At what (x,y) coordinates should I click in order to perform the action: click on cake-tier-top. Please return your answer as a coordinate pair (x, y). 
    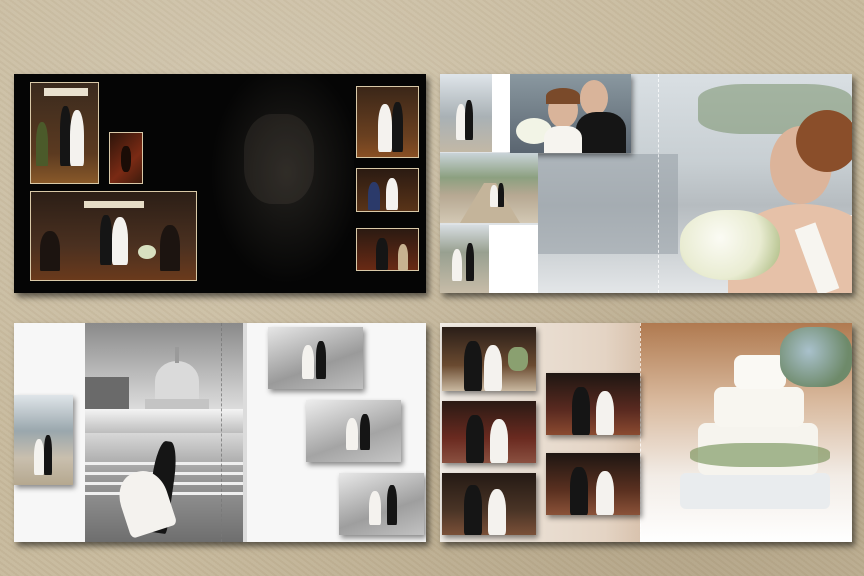
    Looking at the image, I should click on (760, 372).